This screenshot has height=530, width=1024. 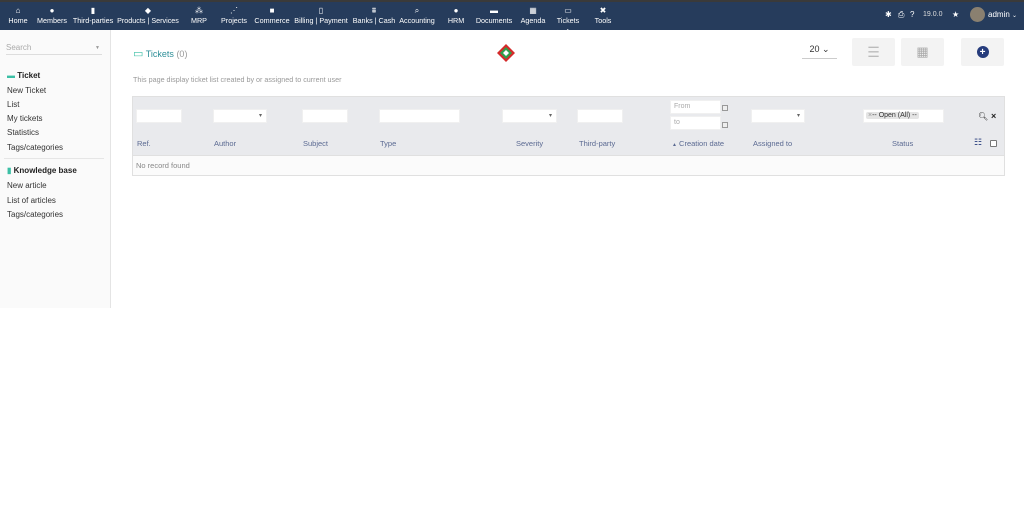 I want to click on nav-label: Documents, so click(x=494, y=20).